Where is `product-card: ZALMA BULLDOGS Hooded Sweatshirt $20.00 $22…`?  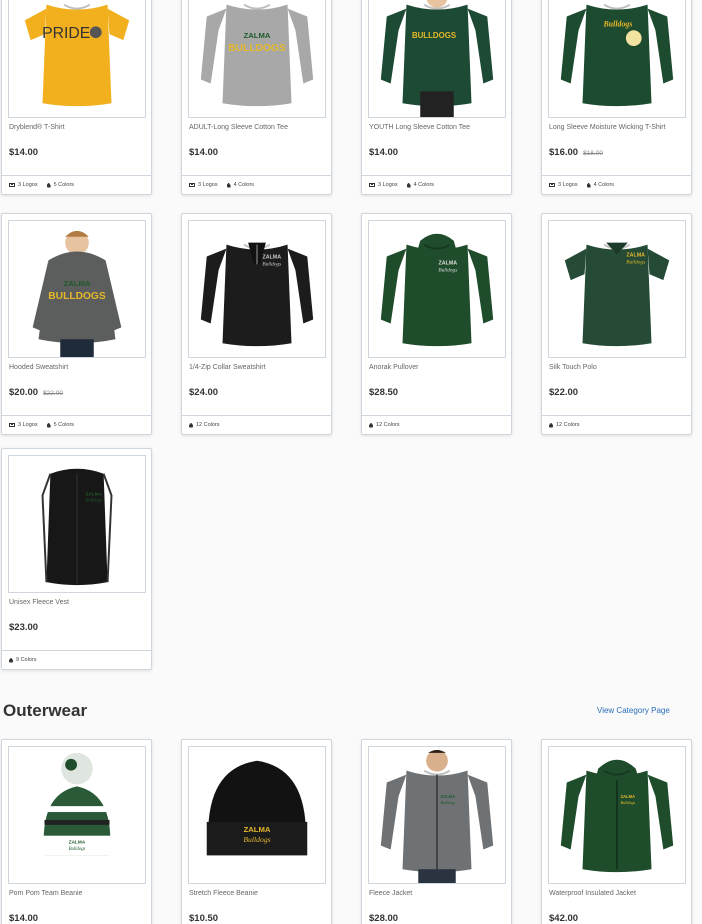
product-card: ZALMA BULLDOGS Hooded Sweatshirt $20.00 $22… is located at coordinates (76, 324).